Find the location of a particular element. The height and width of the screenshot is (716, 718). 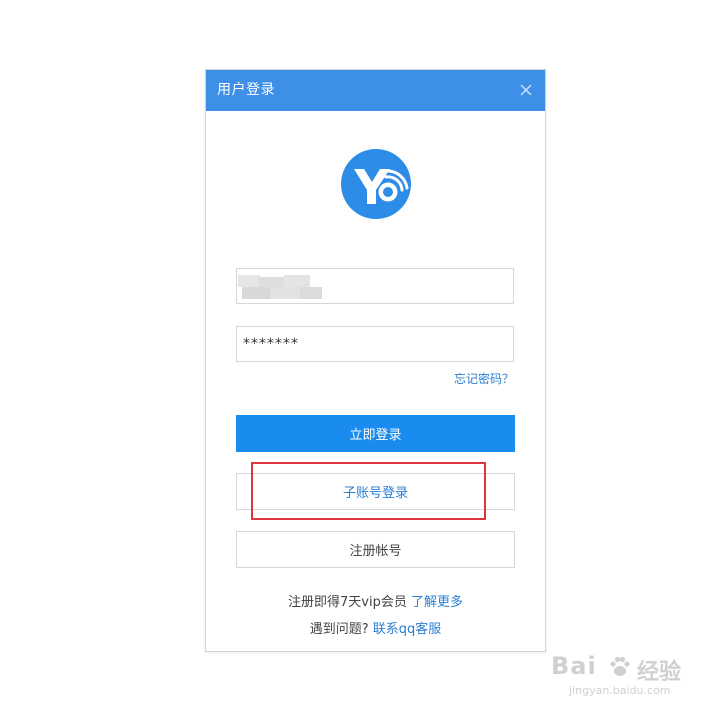

watermark-url: jingyan.baidu.com is located at coordinates (620, 690).